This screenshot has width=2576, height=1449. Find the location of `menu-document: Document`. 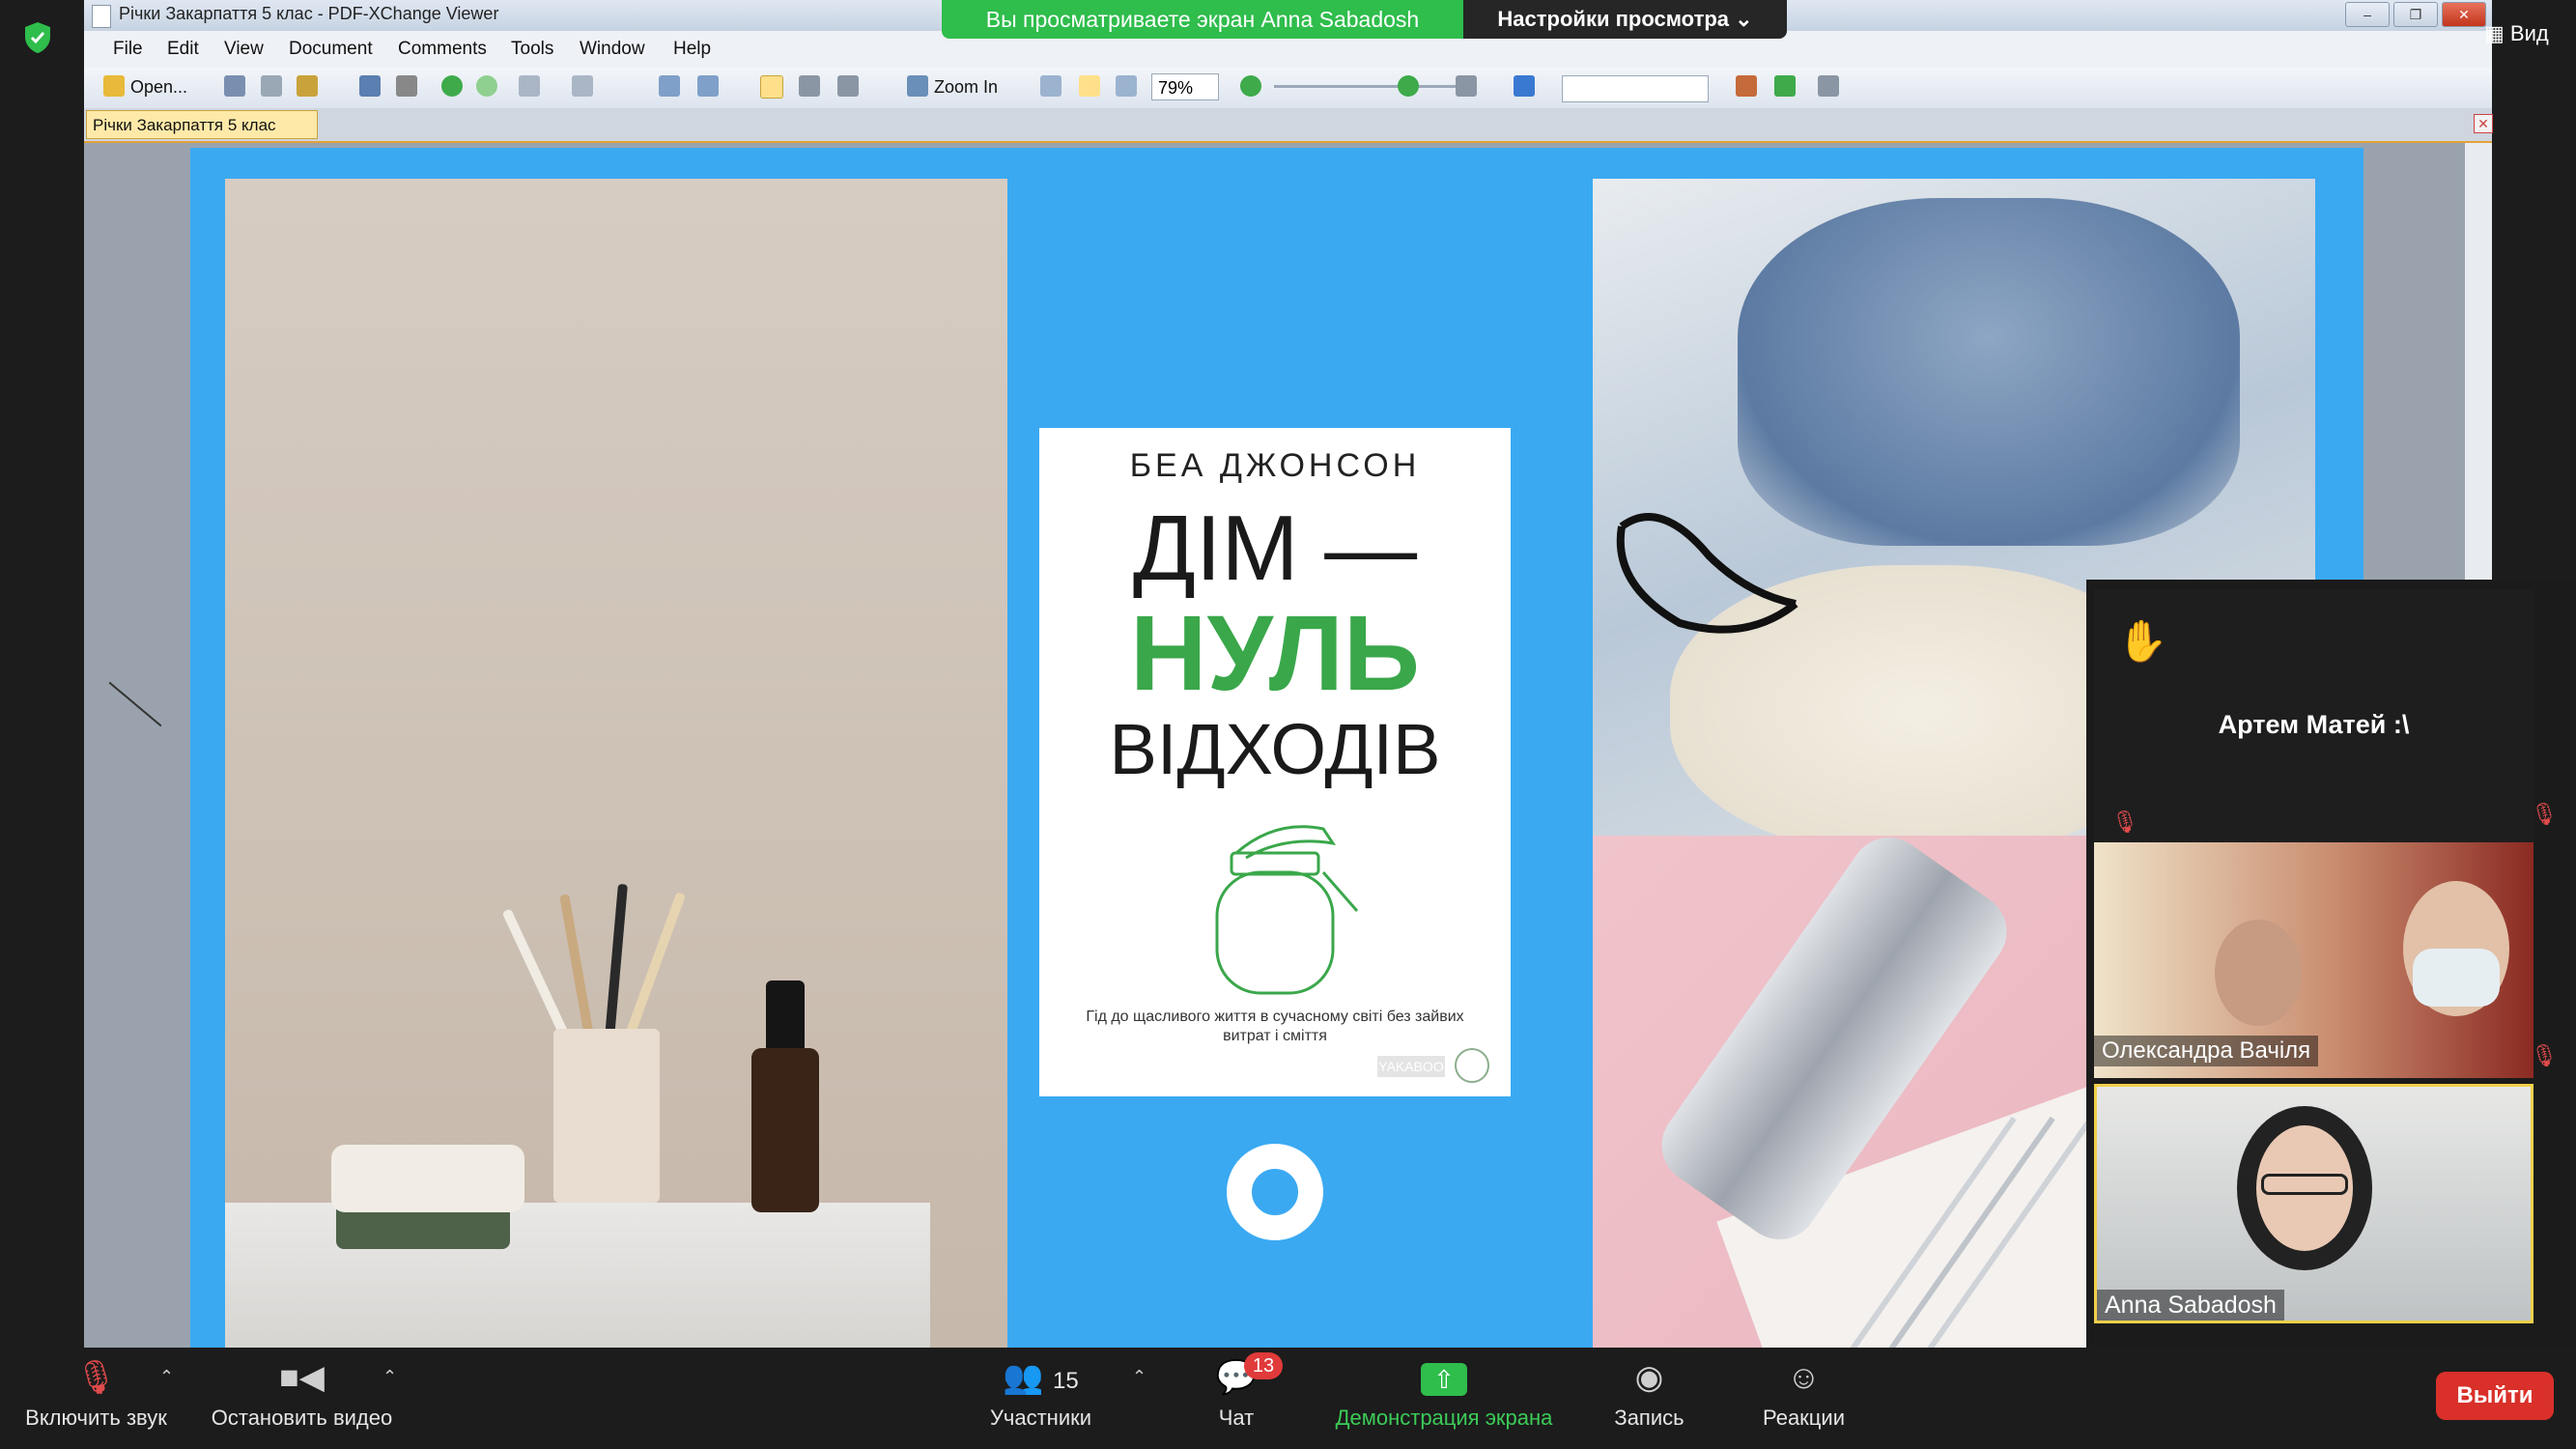

menu-document: Document is located at coordinates (331, 49).